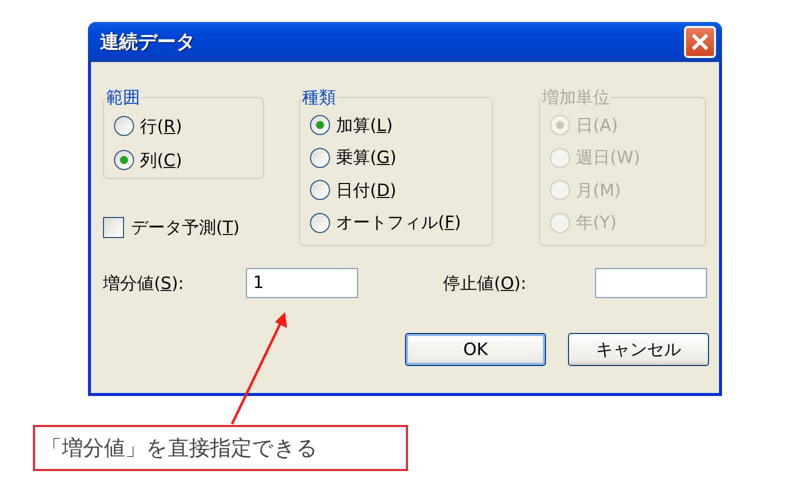  Describe the element at coordinates (399, 223) in the screenshot. I see `option-label: オートフィル(F)` at that location.